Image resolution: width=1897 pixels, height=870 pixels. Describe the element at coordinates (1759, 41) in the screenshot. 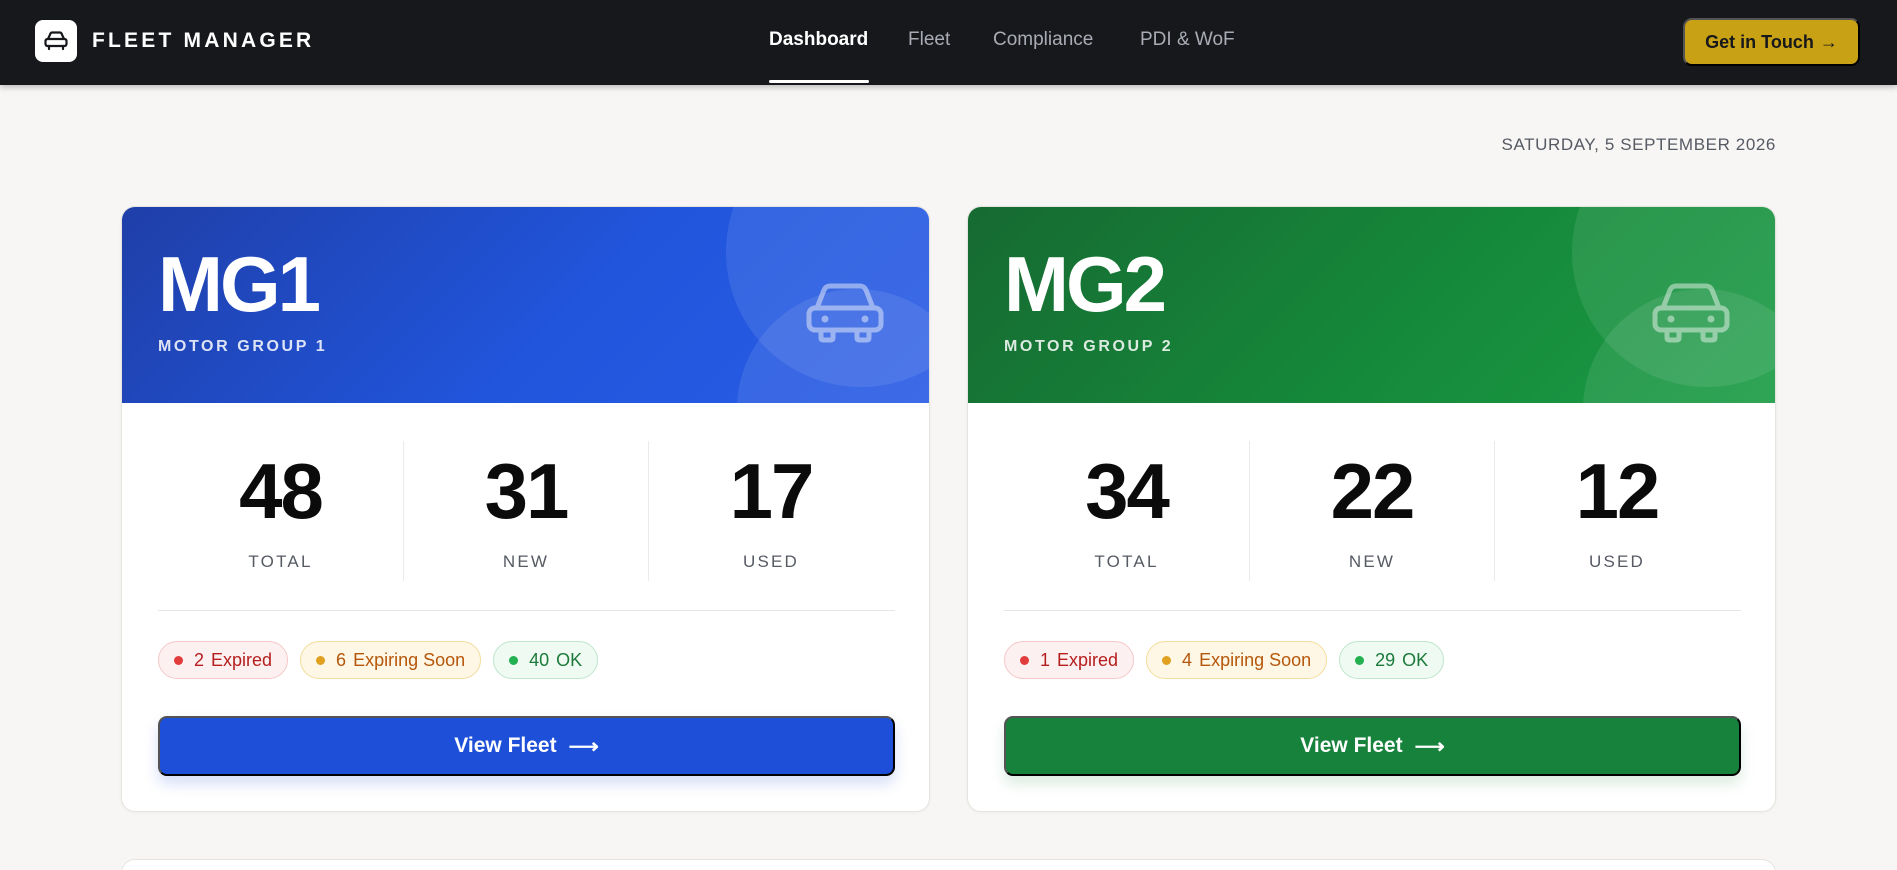

I see `cta-label: Get in Touch` at that location.